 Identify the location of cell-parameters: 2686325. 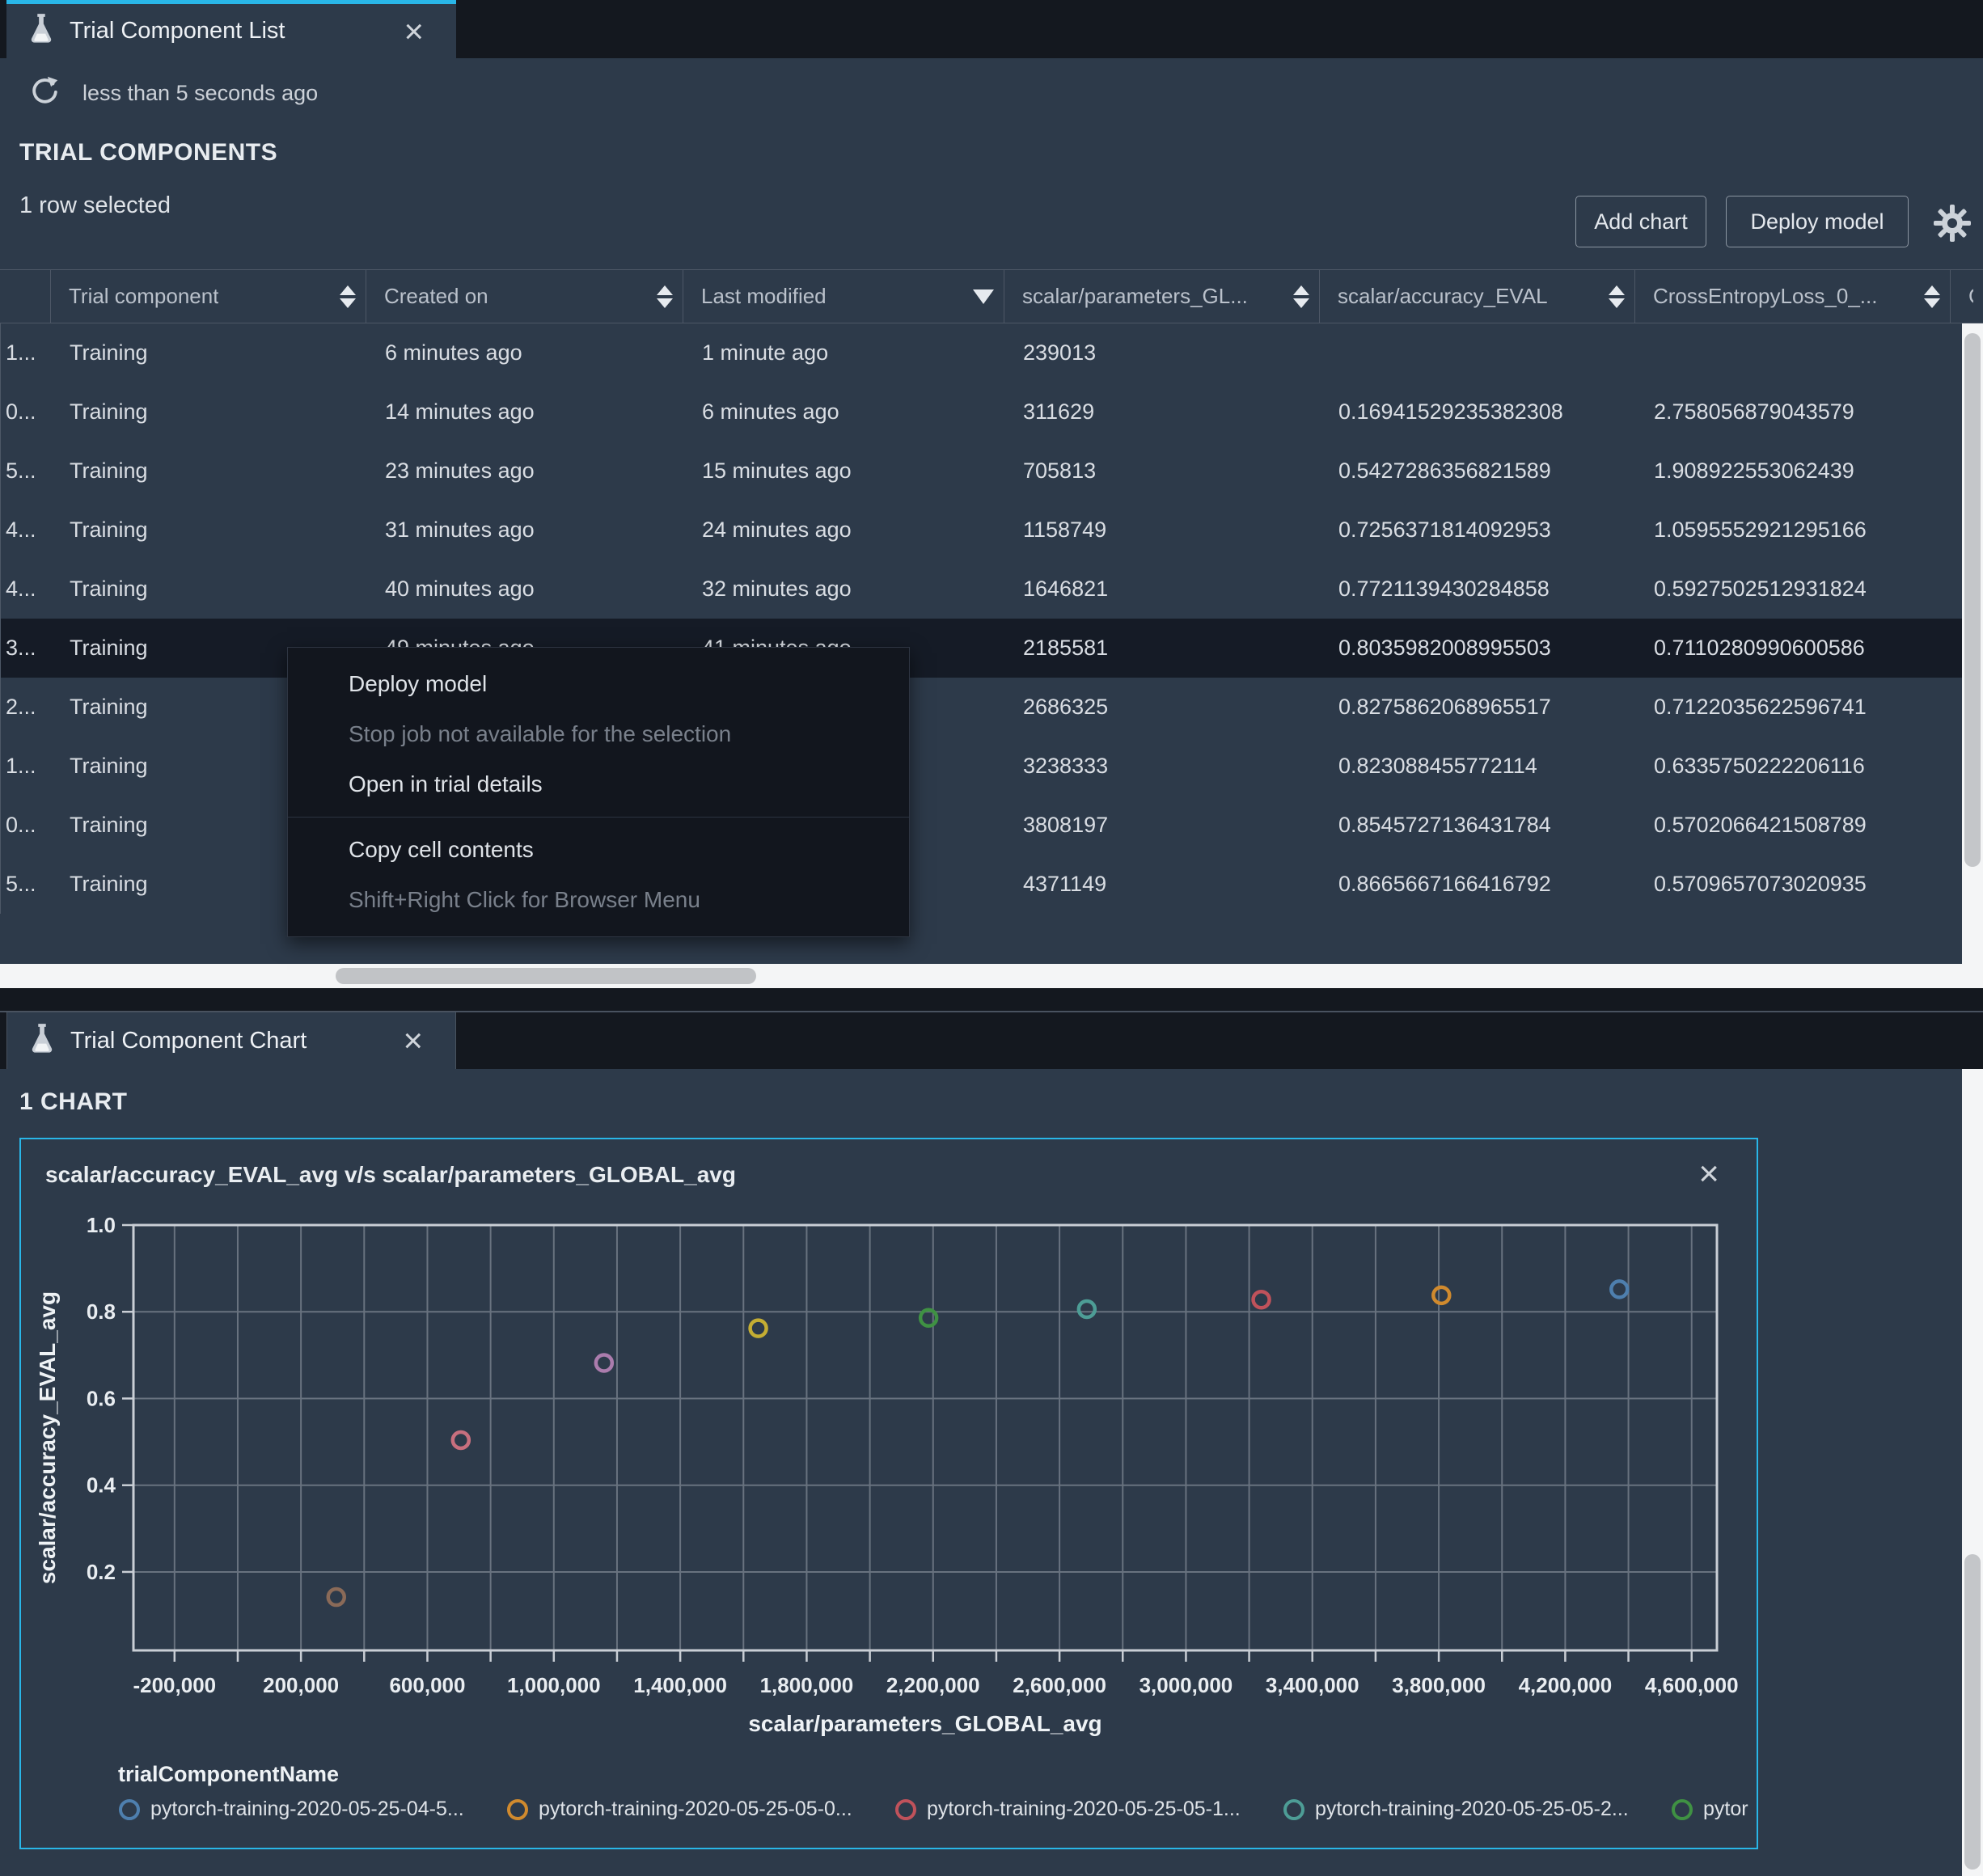
(1066, 707).